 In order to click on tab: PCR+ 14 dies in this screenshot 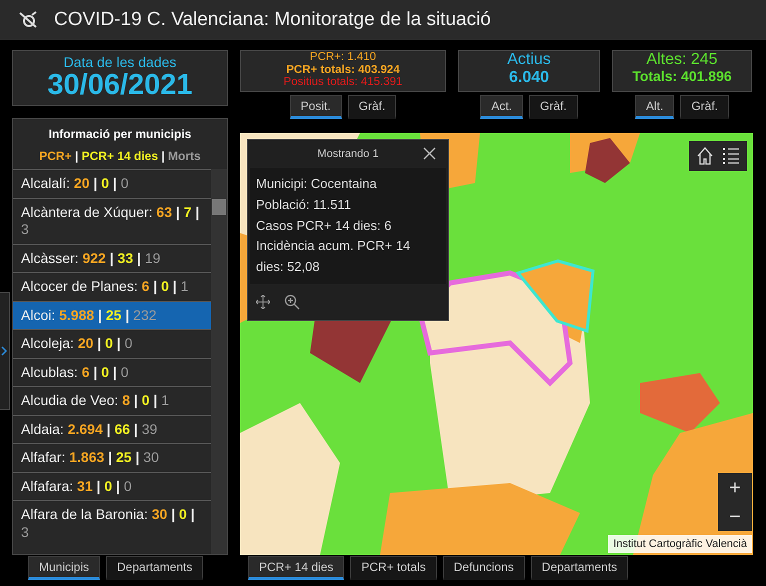, I will do `click(296, 568)`.